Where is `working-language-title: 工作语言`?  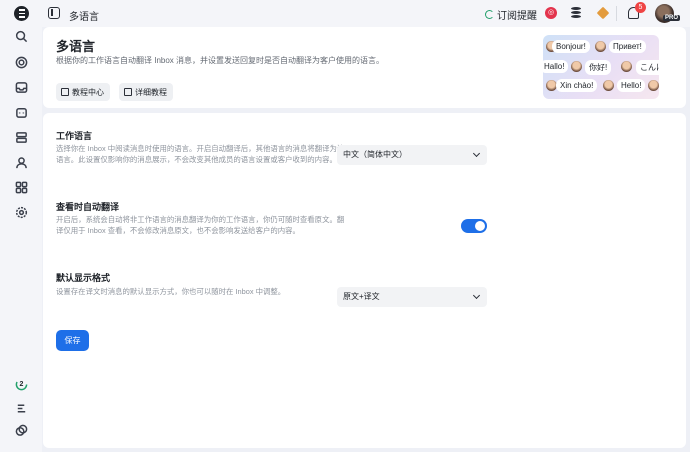 working-language-title: 工作语言 is located at coordinates (74, 136).